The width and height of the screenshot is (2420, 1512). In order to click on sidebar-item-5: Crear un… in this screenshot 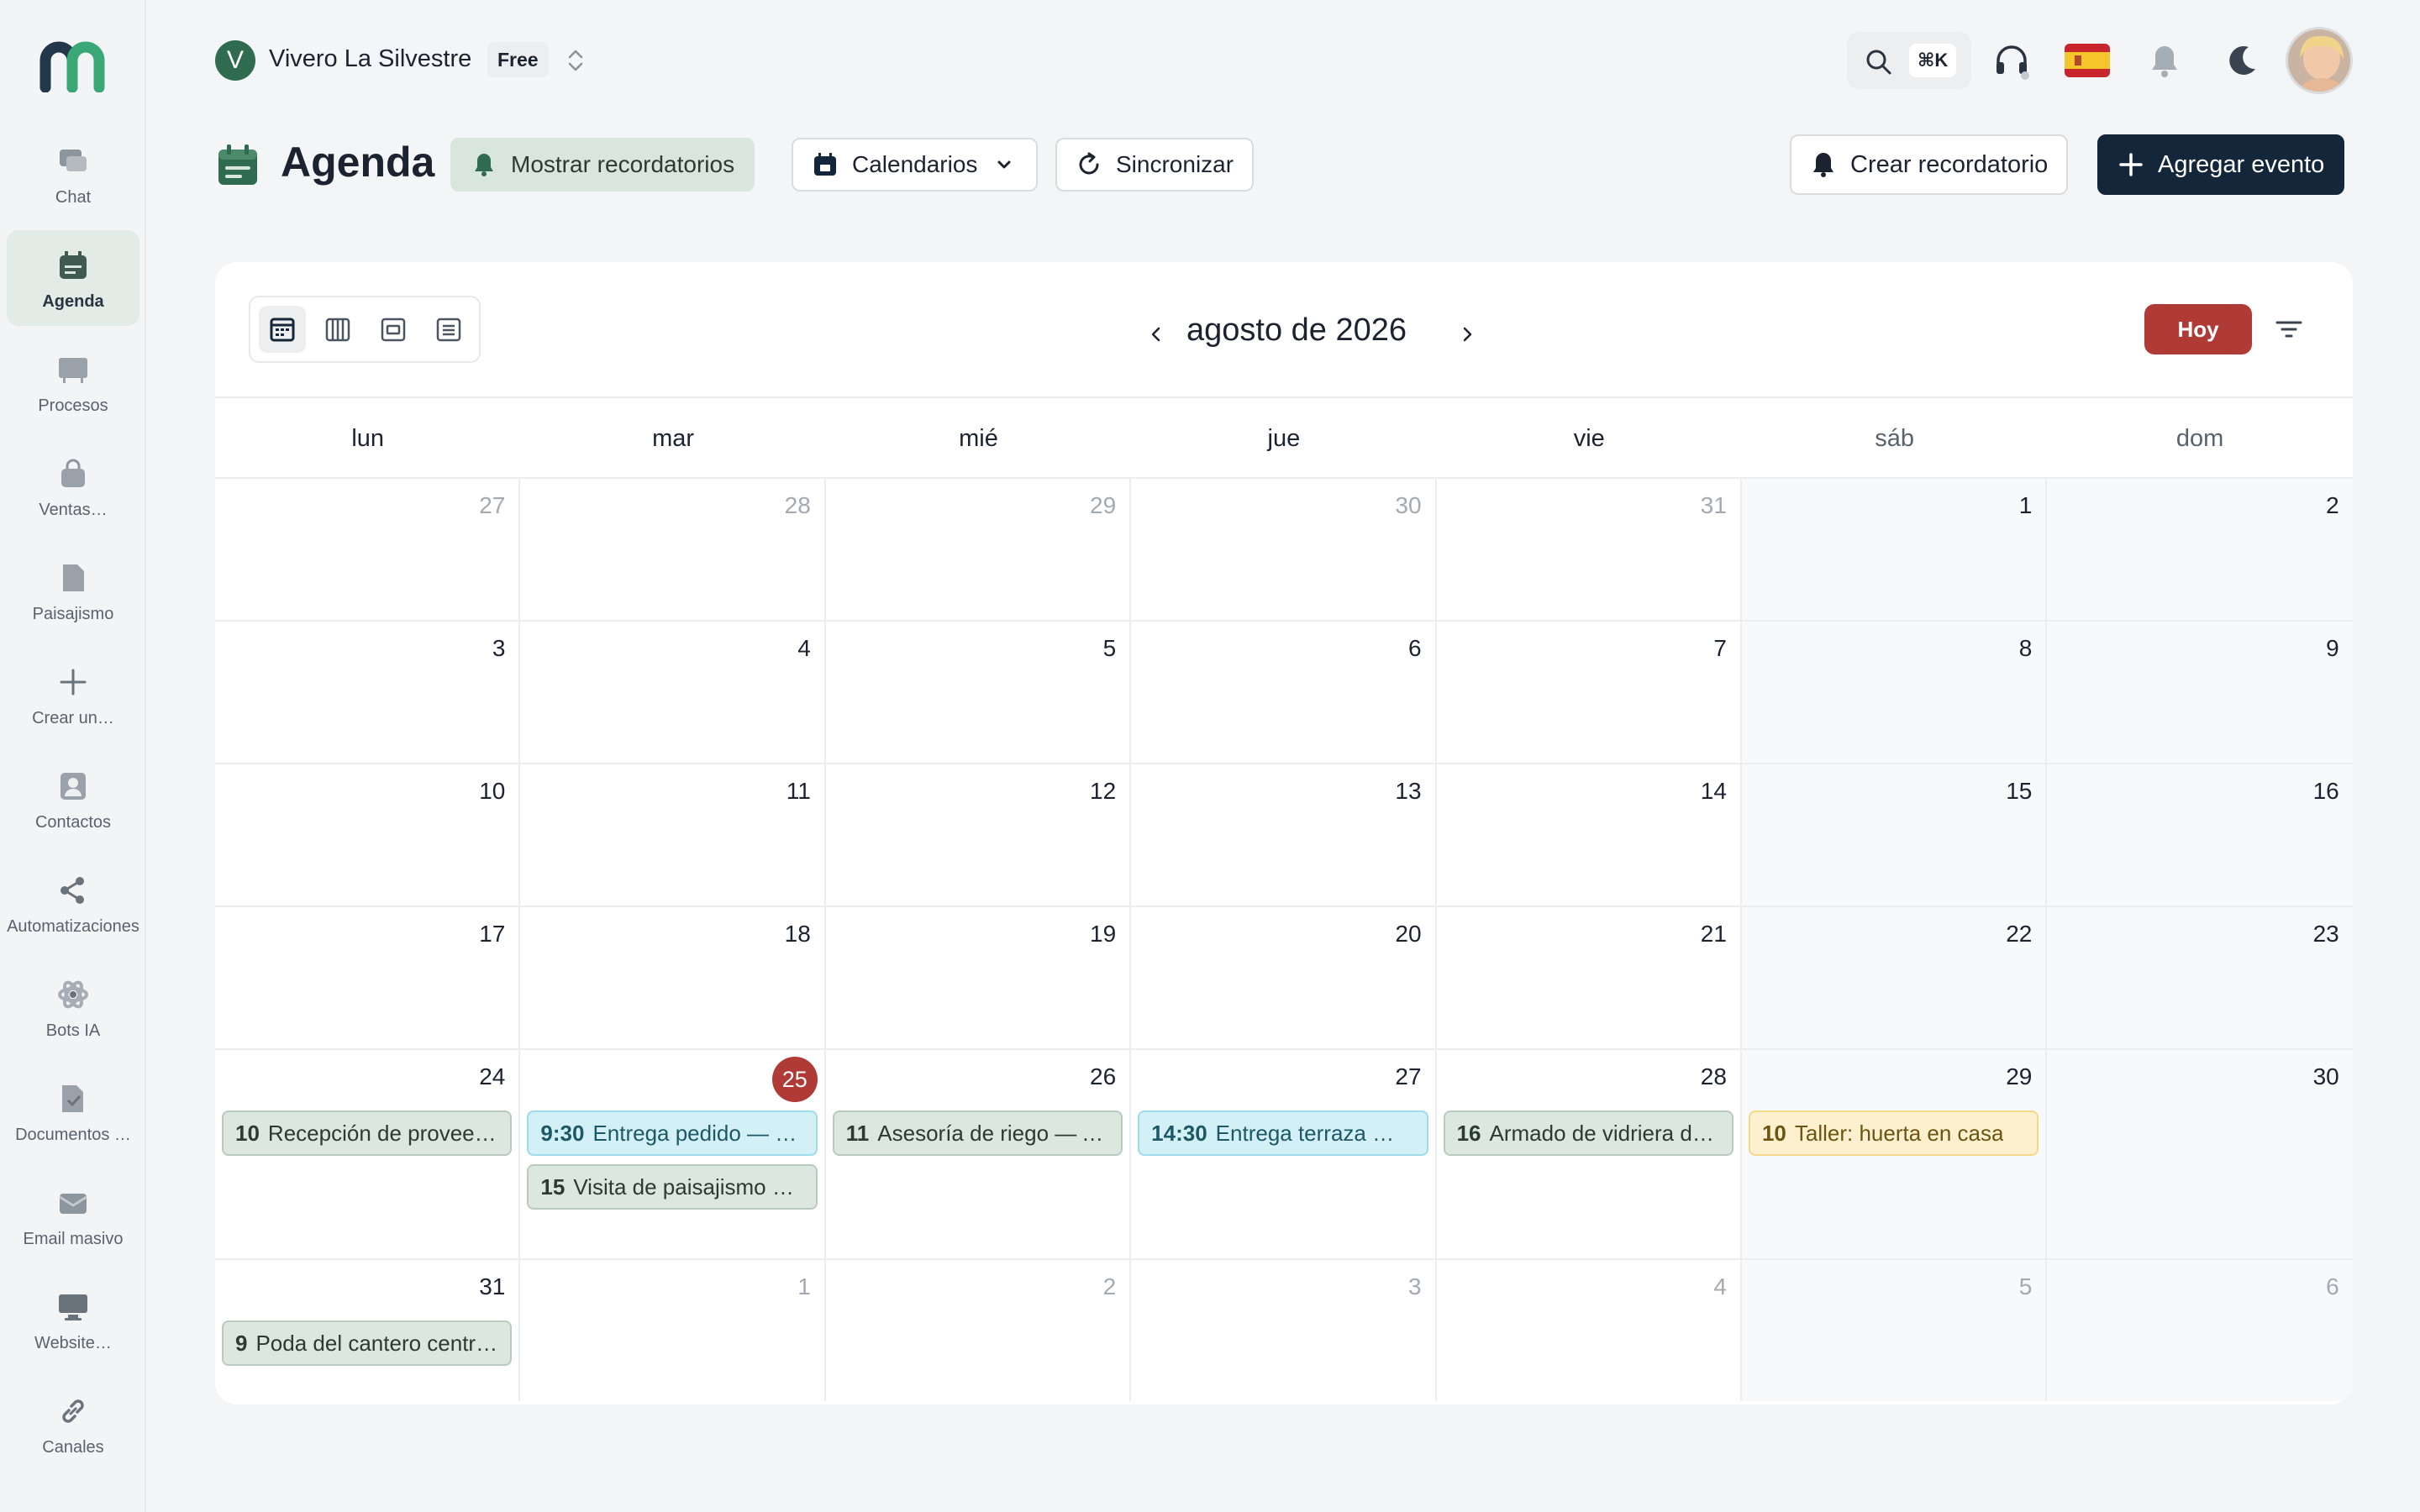, I will do `click(73, 695)`.